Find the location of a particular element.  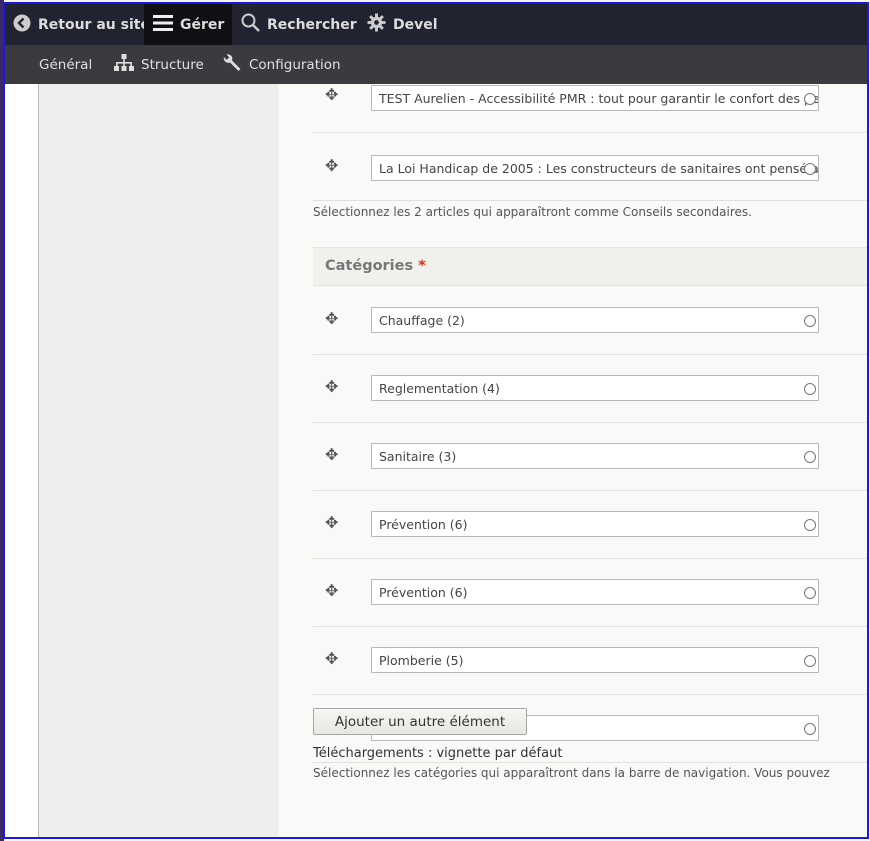

back-to-site-link: Retour au site is located at coordinates (81, 24).